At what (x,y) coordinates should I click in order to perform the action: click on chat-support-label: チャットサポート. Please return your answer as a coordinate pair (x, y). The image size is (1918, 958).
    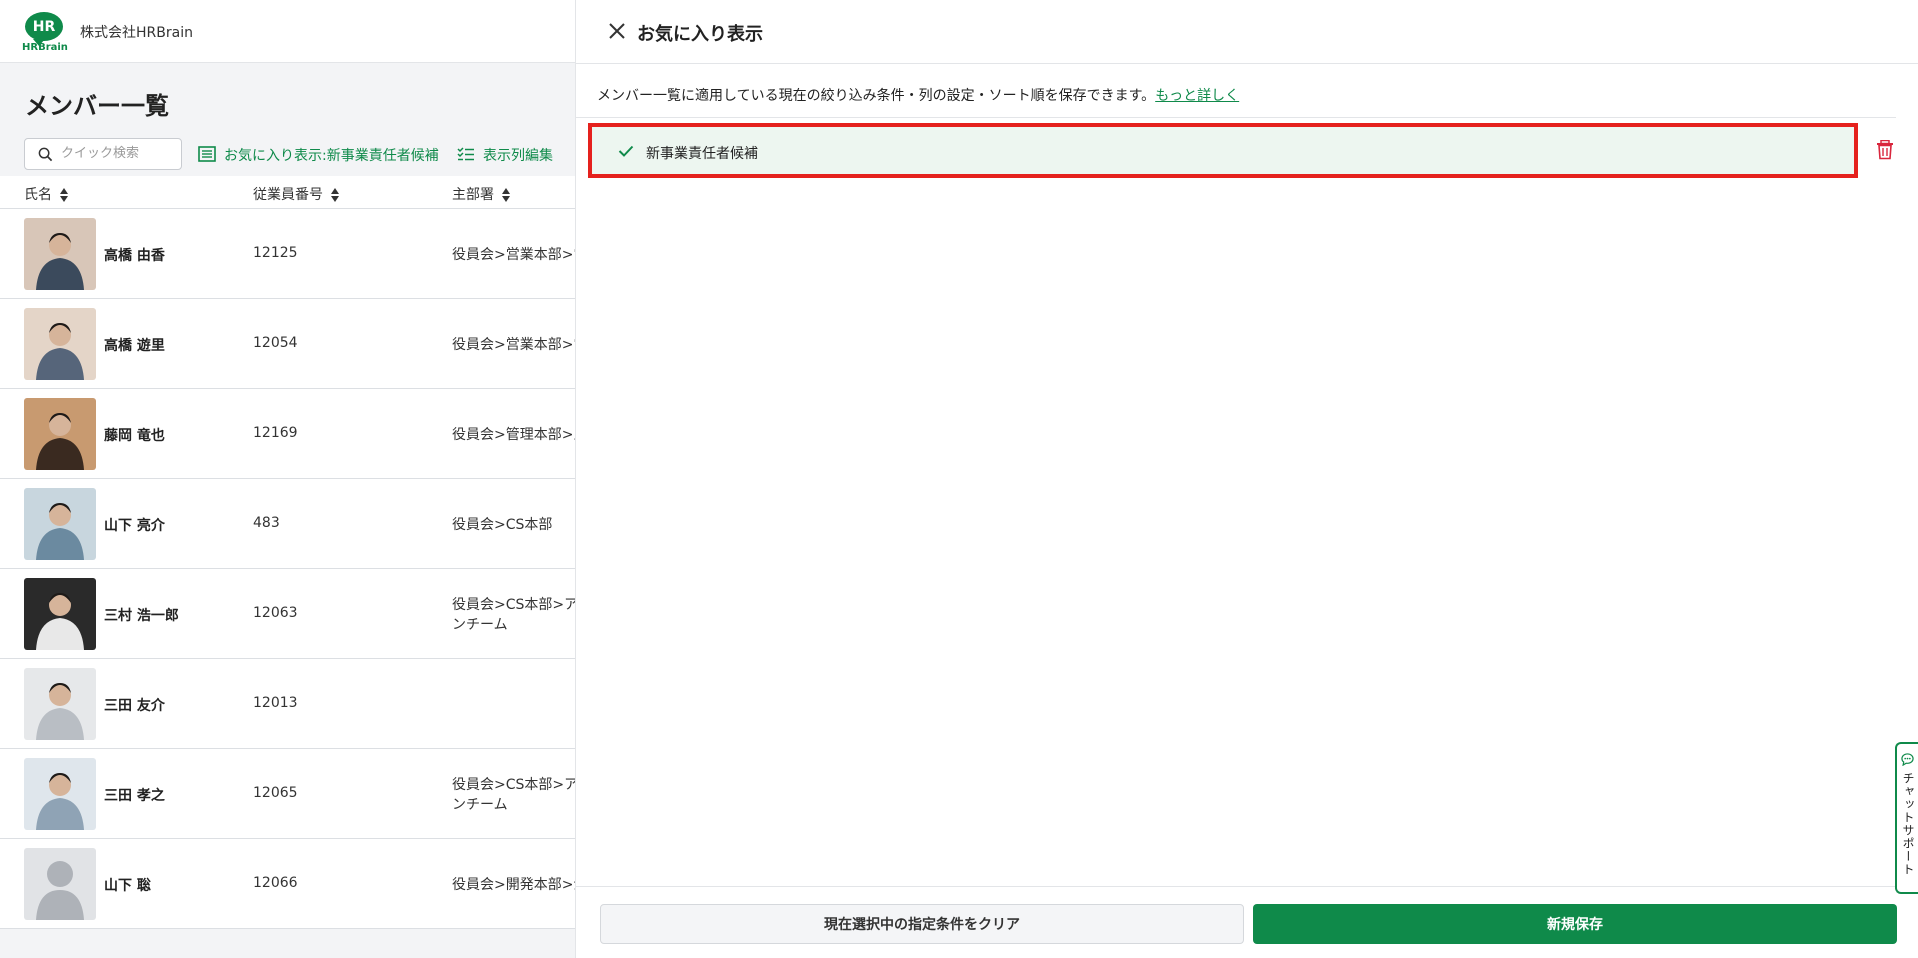
    Looking at the image, I should click on (1908, 824).